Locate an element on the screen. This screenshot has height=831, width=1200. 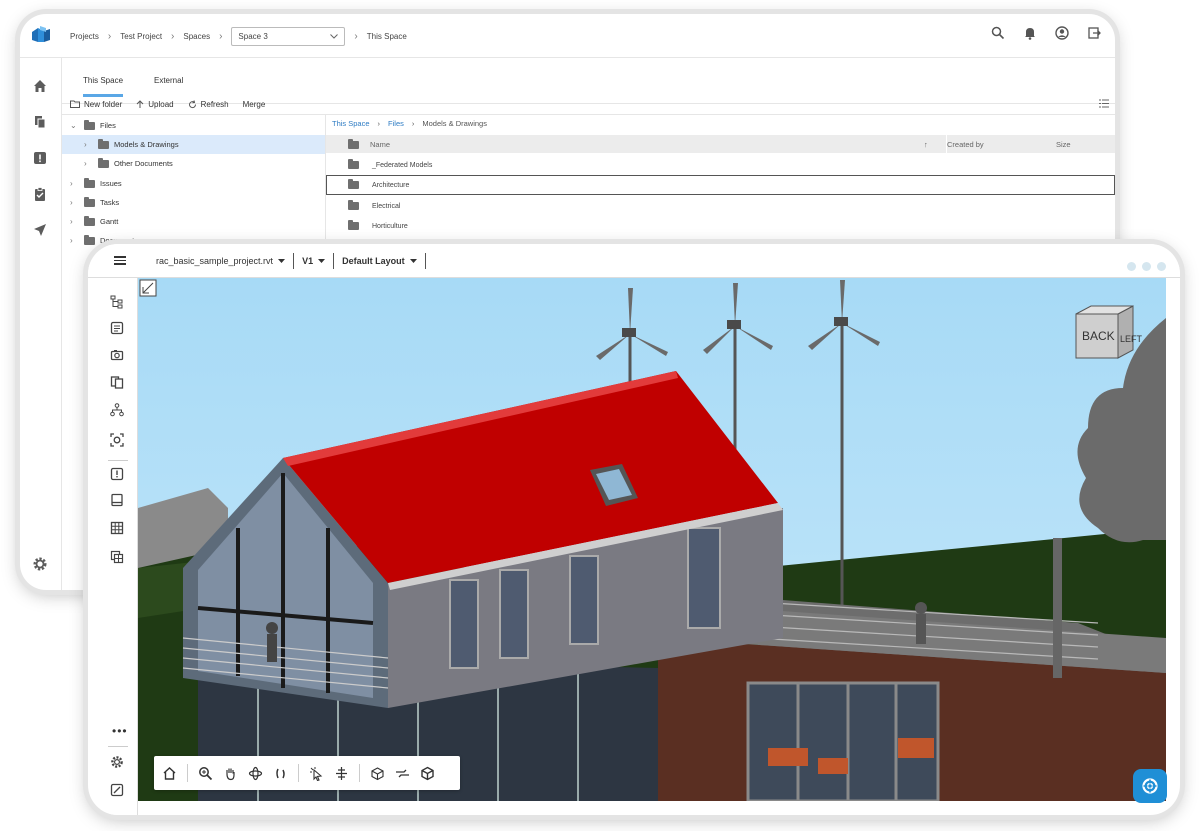
send-icon is located at coordinates (40, 230).